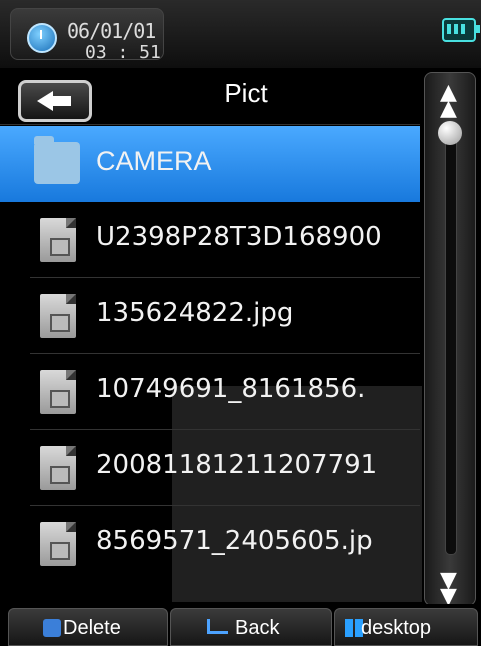 The width and height of the screenshot is (481, 646). What do you see at coordinates (92, 628) in the screenshot?
I see `delete-label: Delete` at bounding box center [92, 628].